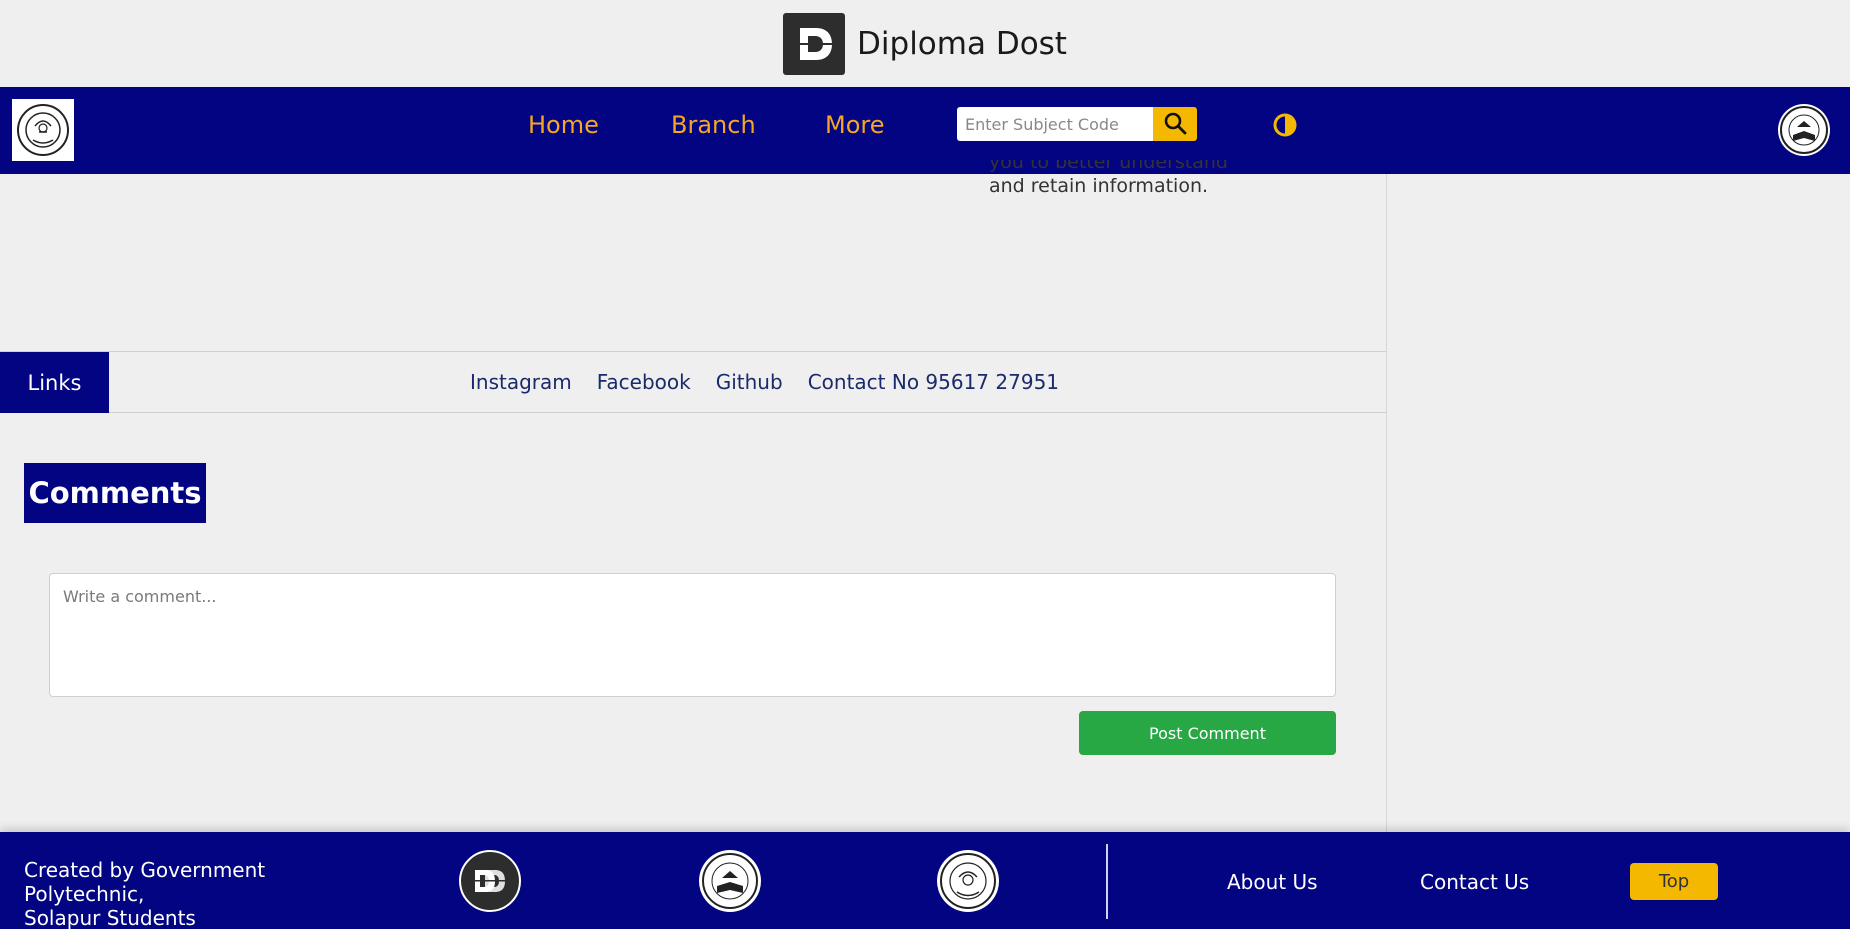 Image resolution: width=1850 pixels, height=929 pixels. I want to click on subject-search, so click(1077, 124).